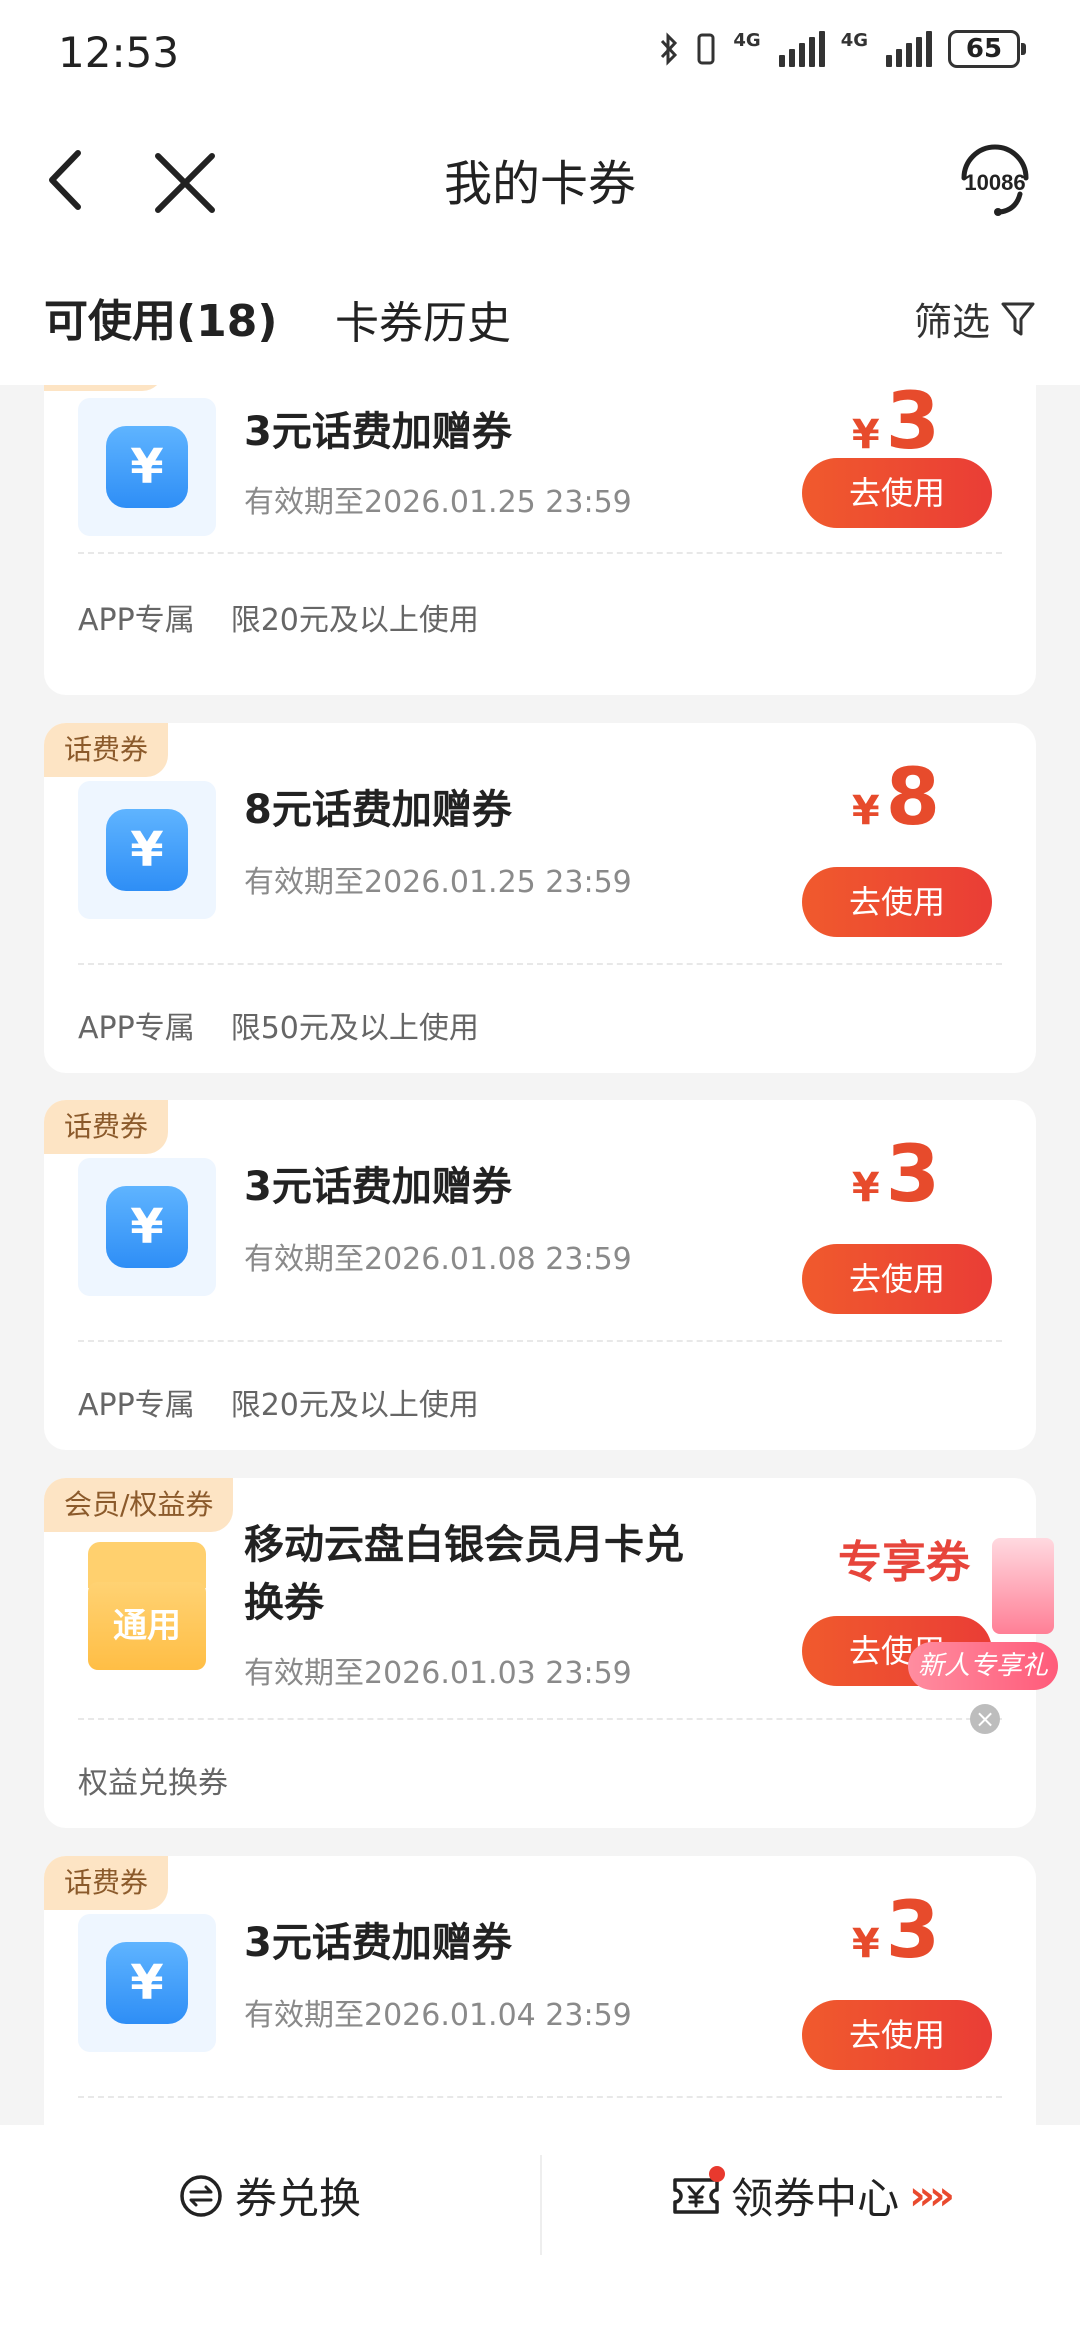 This screenshot has width=1080, height=2340. What do you see at coordinates (706, 49) in the screenshot?
I see `vibrate-icon` at bounding box center [706, 49].